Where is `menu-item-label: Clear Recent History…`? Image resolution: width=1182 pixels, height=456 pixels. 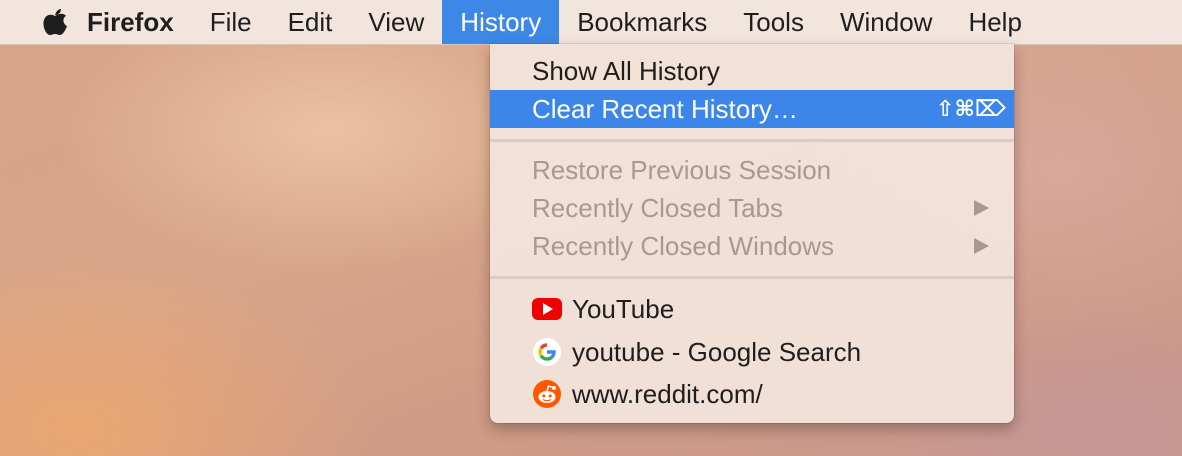
menu-item-label: Clear Recent History… is located at coordinates (665, 108).